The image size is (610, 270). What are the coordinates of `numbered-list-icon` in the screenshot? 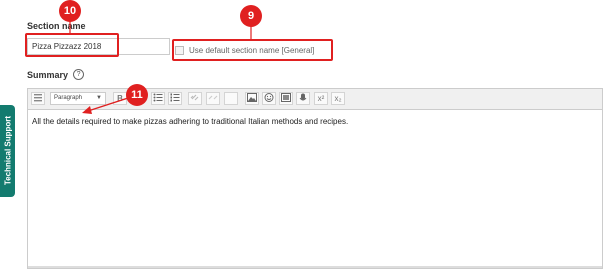 It's located at (175, 98).